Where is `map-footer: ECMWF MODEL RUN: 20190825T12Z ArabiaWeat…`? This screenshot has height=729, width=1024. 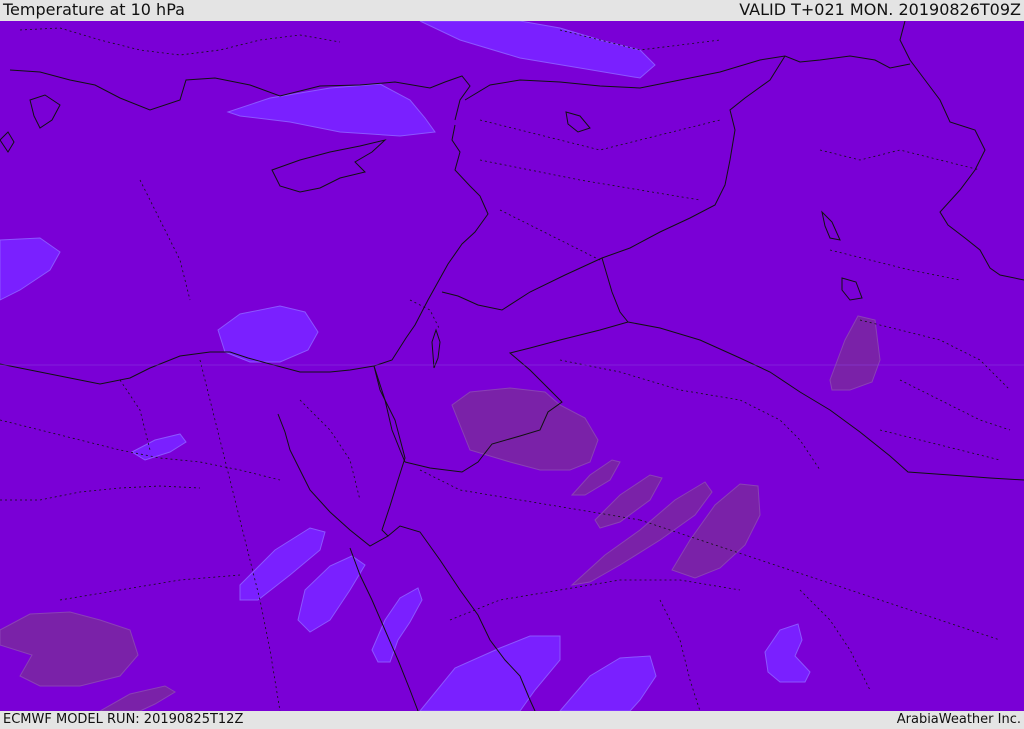 map-footer: ECMWF MODEL RUN: 20190825T12Z ArabiaWeat… is located at coordinates (512, 720).